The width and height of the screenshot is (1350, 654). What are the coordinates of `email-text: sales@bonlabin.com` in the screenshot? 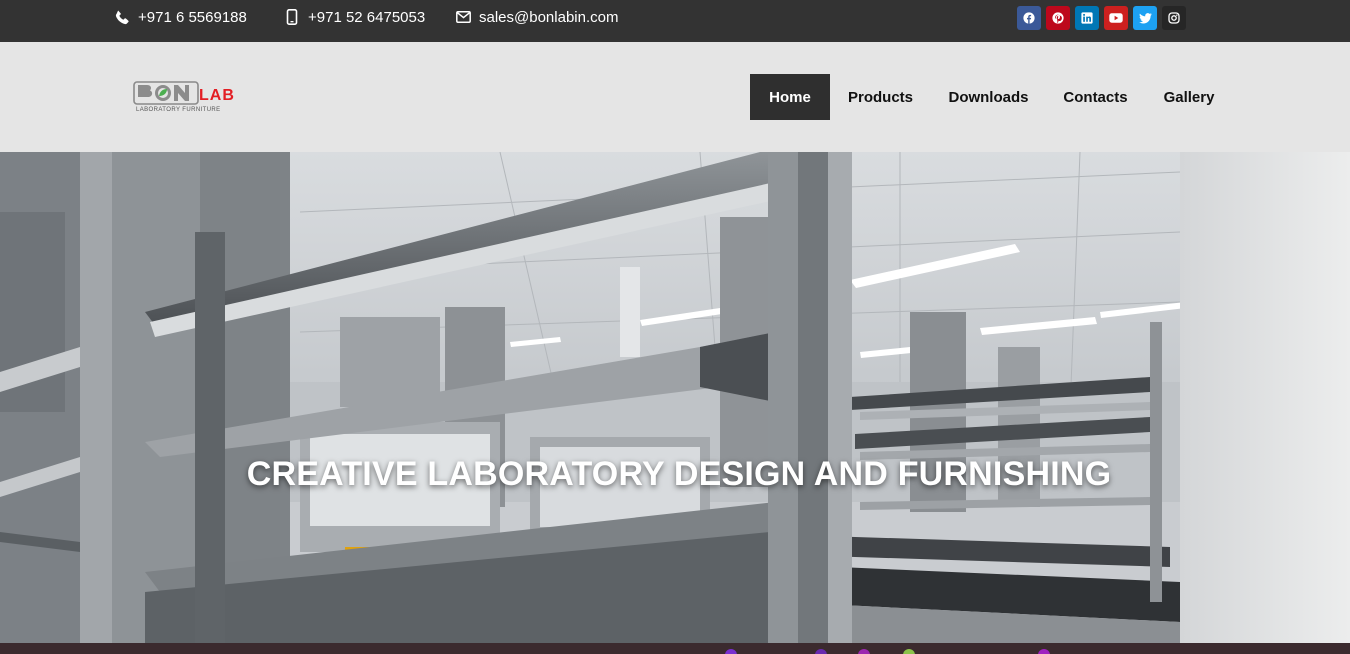 It's located at (549, 17).